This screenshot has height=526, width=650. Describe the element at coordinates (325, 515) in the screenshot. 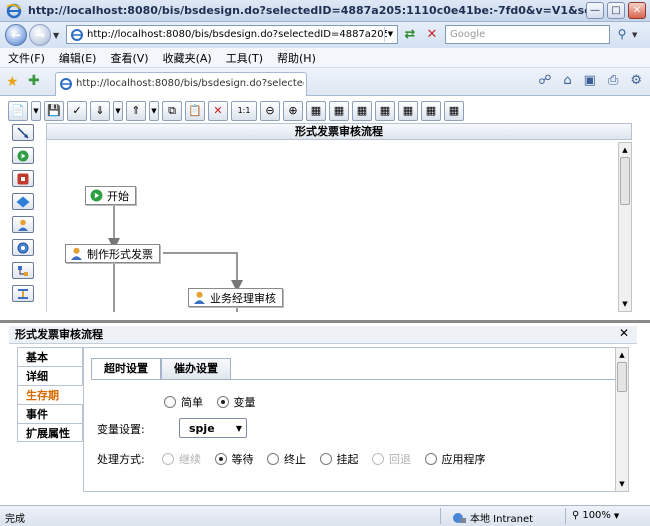

I see `status-bar: 完成 本地 Intranet ⚲ 100% ▼` at that location.